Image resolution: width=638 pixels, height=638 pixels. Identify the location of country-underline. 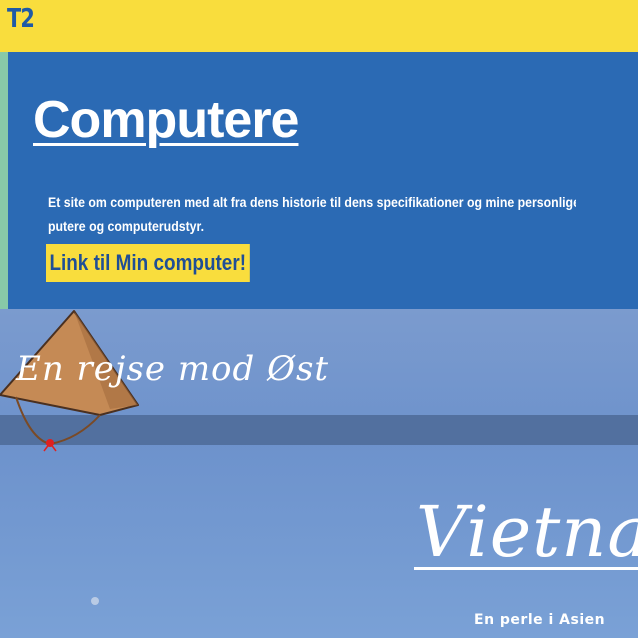
(526, 568).